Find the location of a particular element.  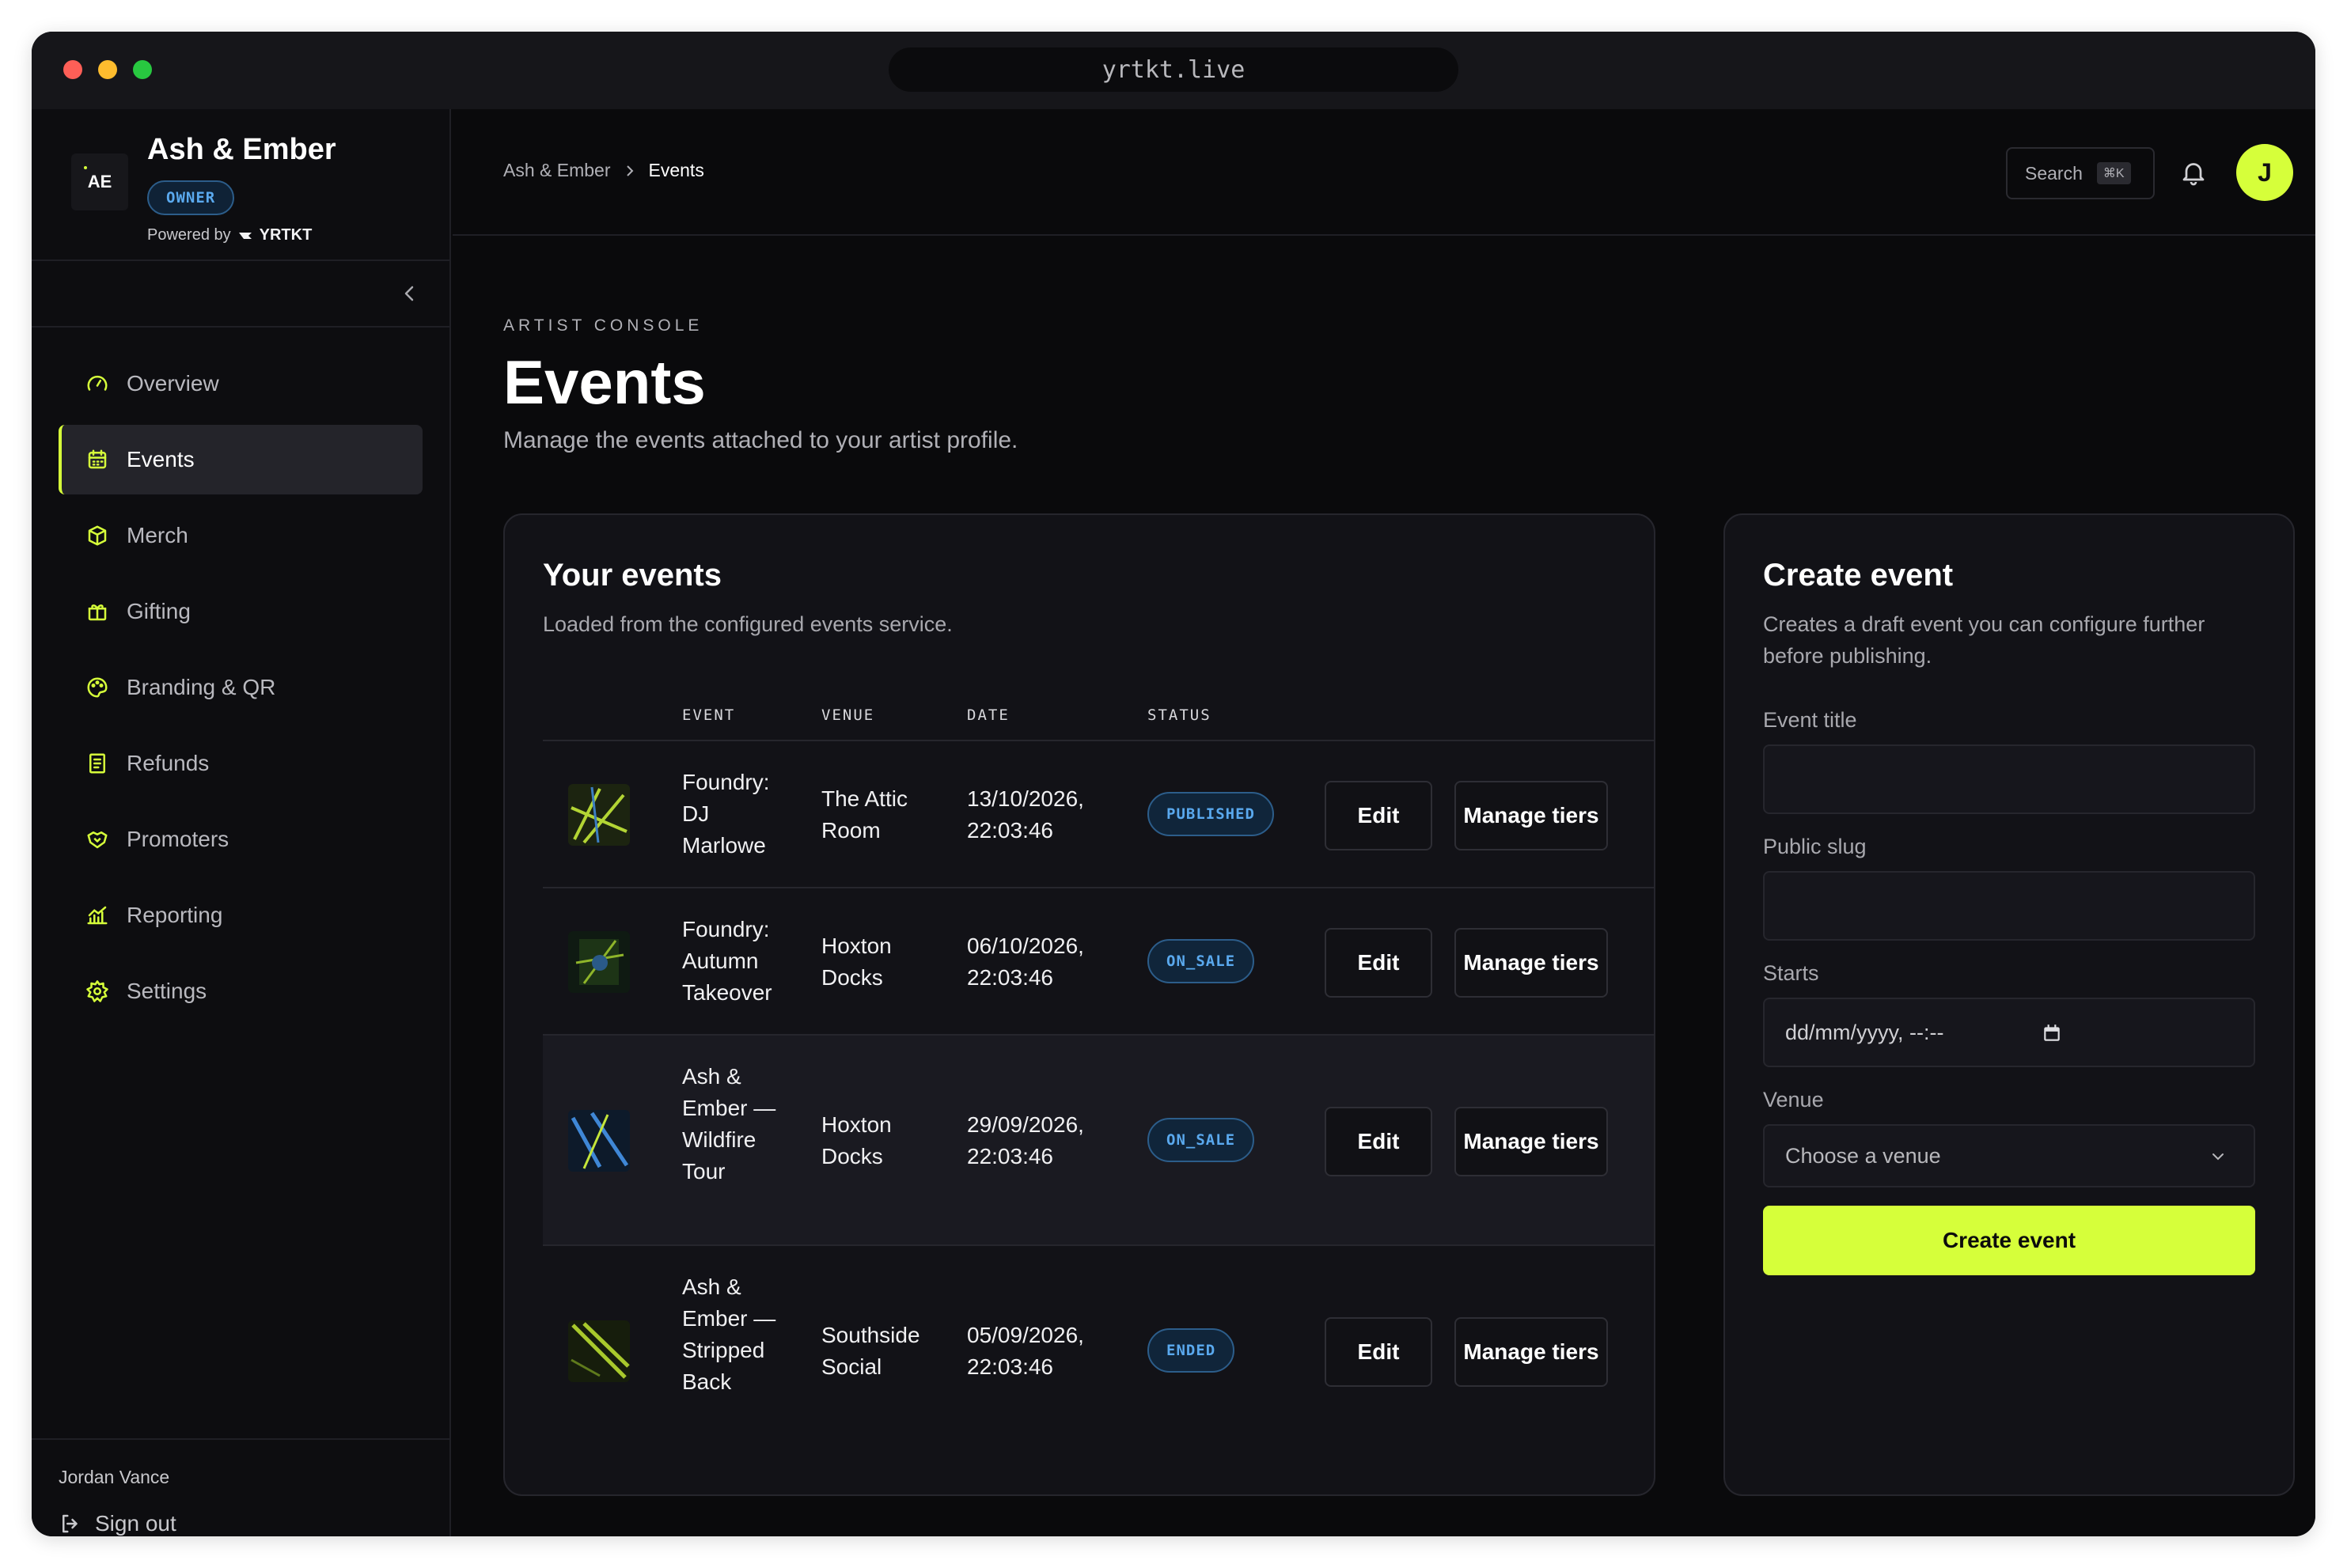

events-card-title: Your events is located at coordinates (632, 575).